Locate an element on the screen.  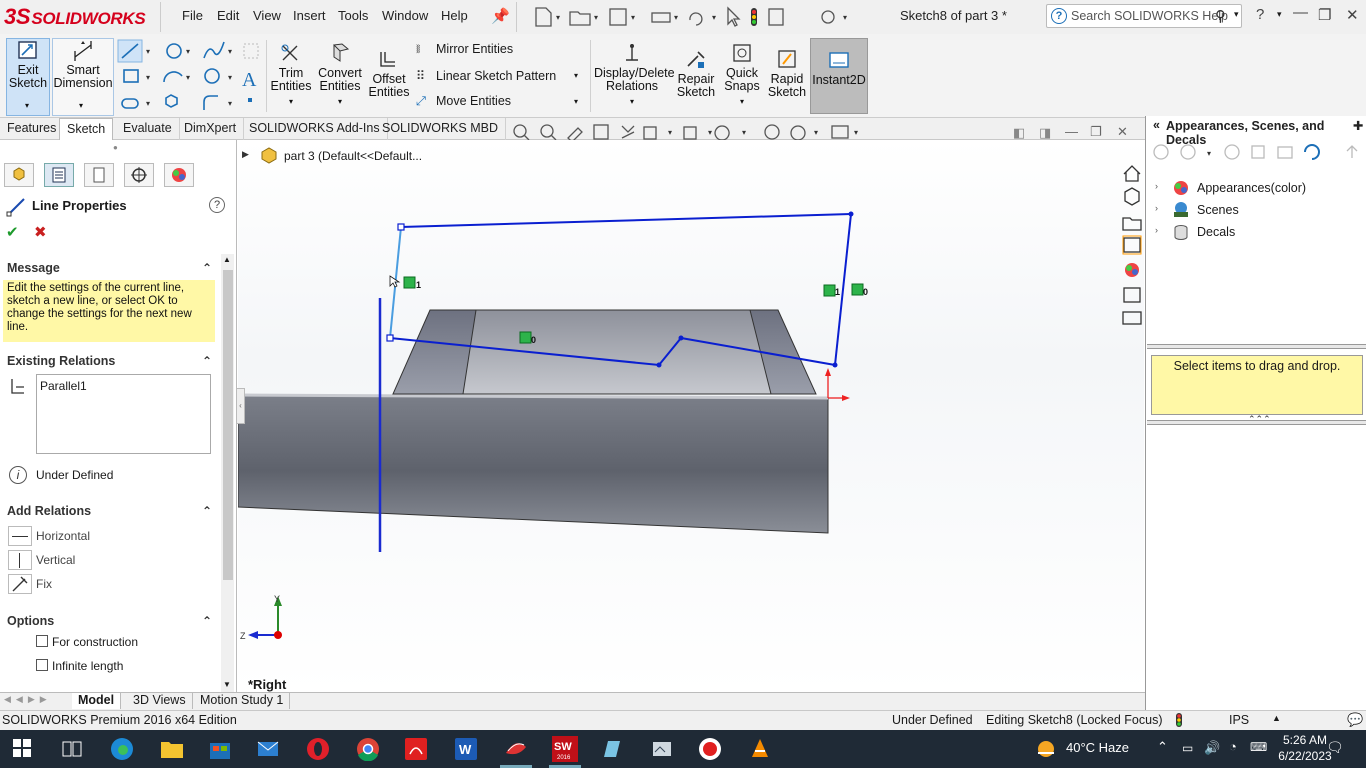
tile-left-icon: ◧ is located at coordinates (1019, 133).